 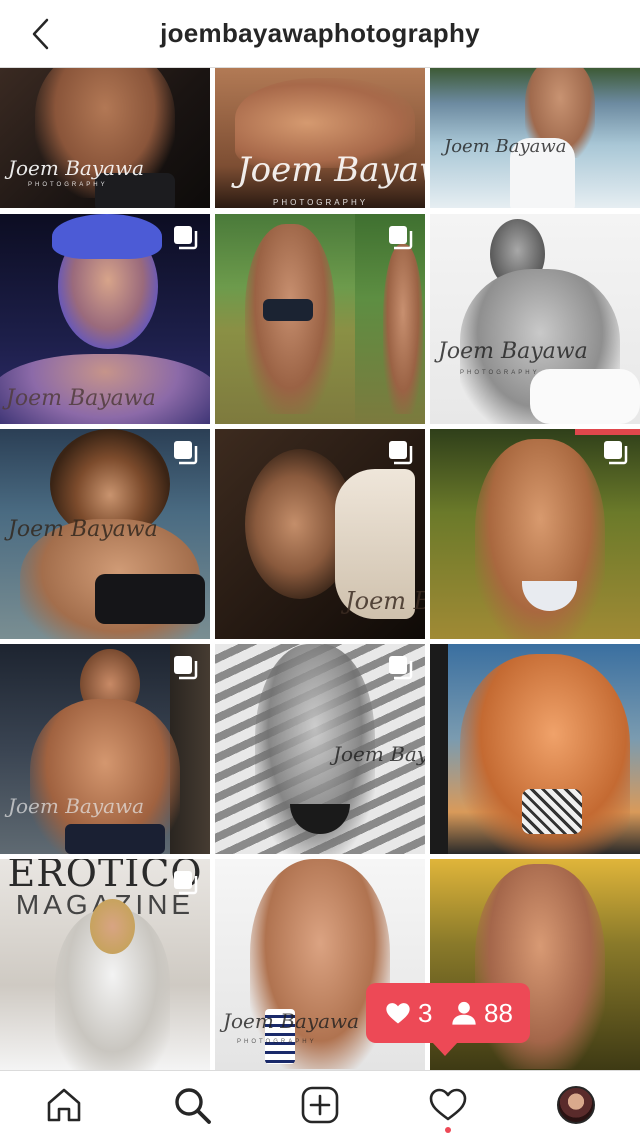 I want to click on post-tile-3: Joem Bayawa, so click(x=535, y=138).